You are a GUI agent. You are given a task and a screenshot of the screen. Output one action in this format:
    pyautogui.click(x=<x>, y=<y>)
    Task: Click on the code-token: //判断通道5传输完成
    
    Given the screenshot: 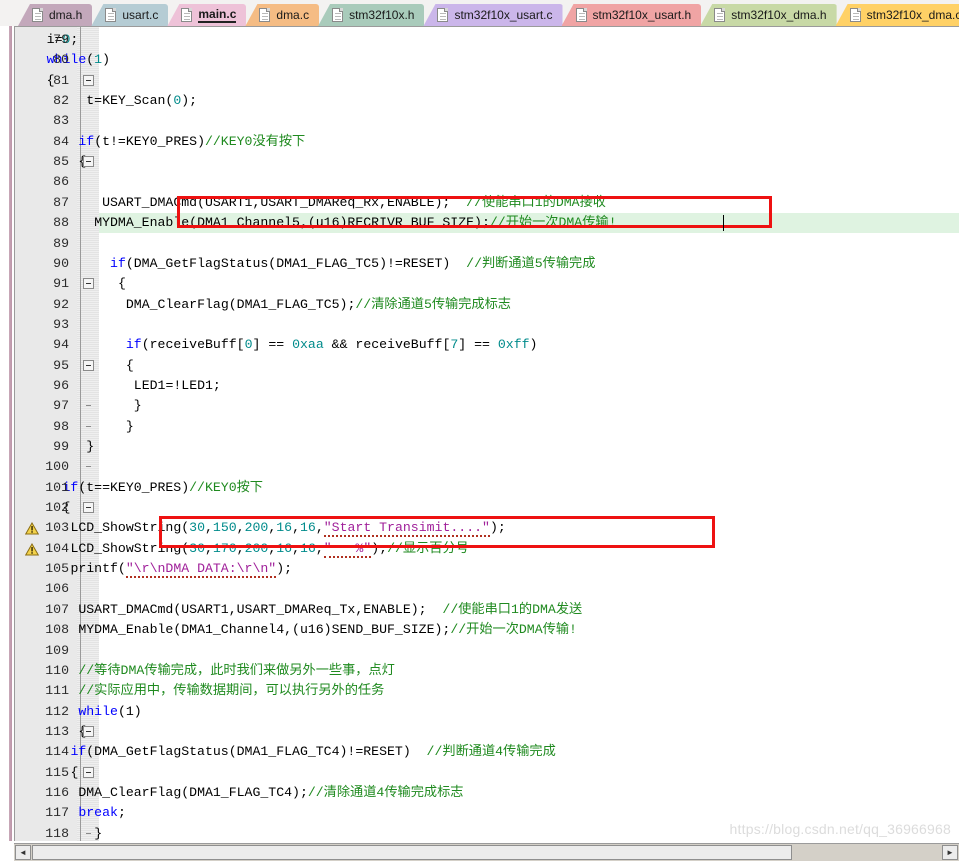 What is the action you would take?
    pyautogui.click(x=523, y=263)
    